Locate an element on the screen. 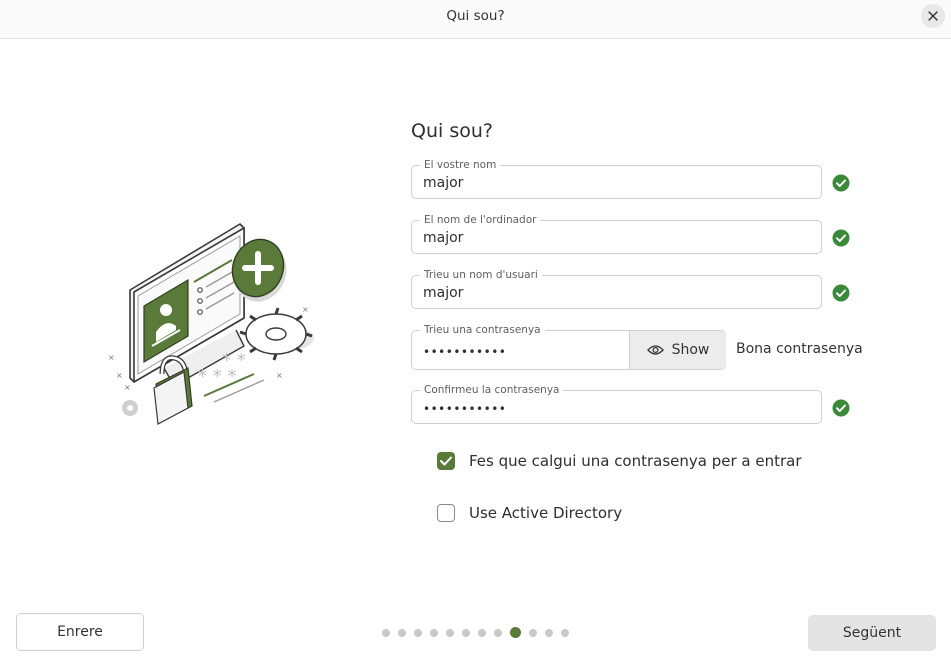  computer-name-label: El nom de l'ordinador is located at coordinates (480, 220).